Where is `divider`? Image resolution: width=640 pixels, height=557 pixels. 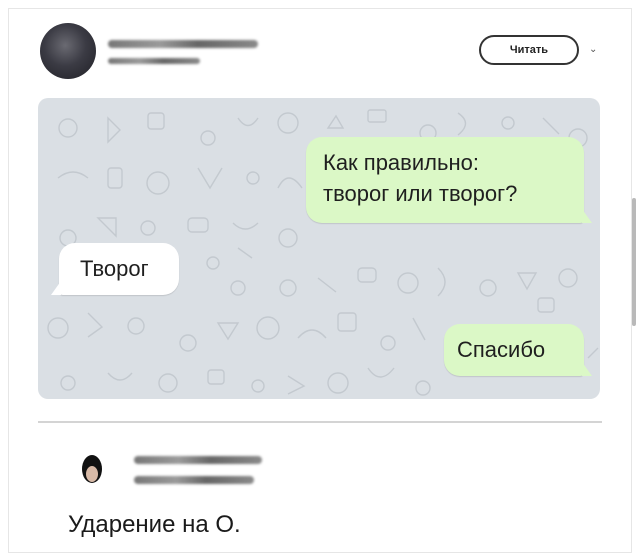
divider is located at coordinates (320, 422).